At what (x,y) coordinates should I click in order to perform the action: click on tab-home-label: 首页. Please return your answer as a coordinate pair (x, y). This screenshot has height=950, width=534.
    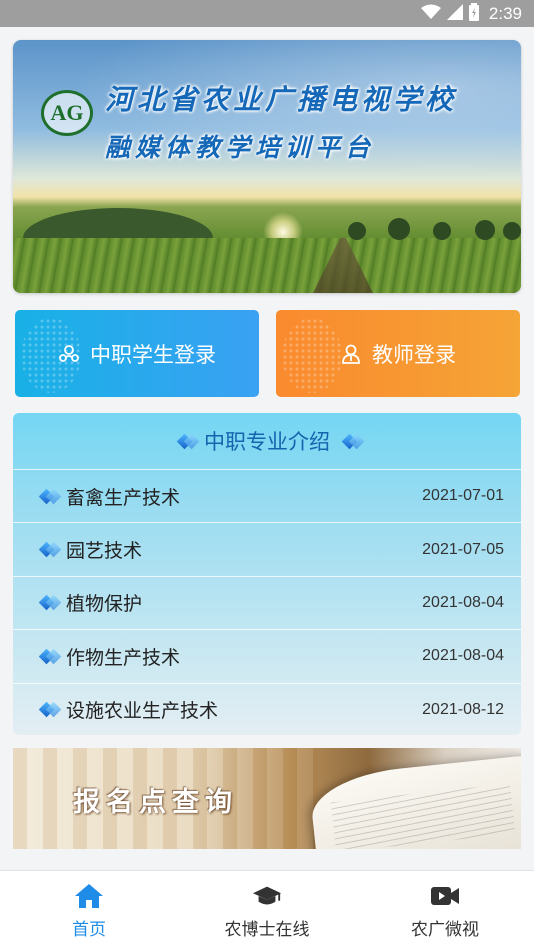
    Looking at the image, I should click on (89, 929).